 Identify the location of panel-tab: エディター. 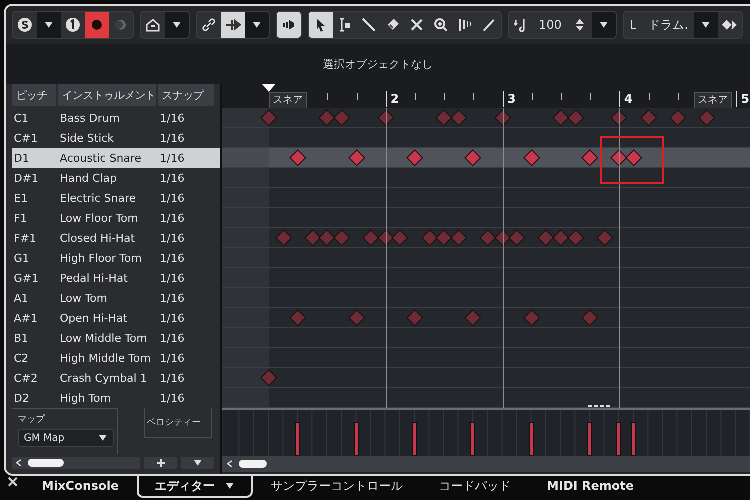
(195, 487).